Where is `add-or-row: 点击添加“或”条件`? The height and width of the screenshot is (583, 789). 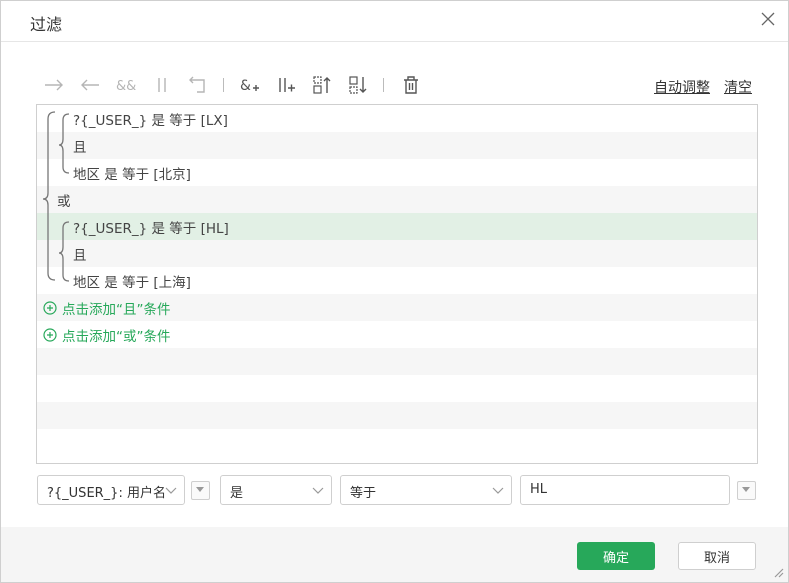 add-or-row: 点击添加“或”条件 is located at coordinates (397, 334).